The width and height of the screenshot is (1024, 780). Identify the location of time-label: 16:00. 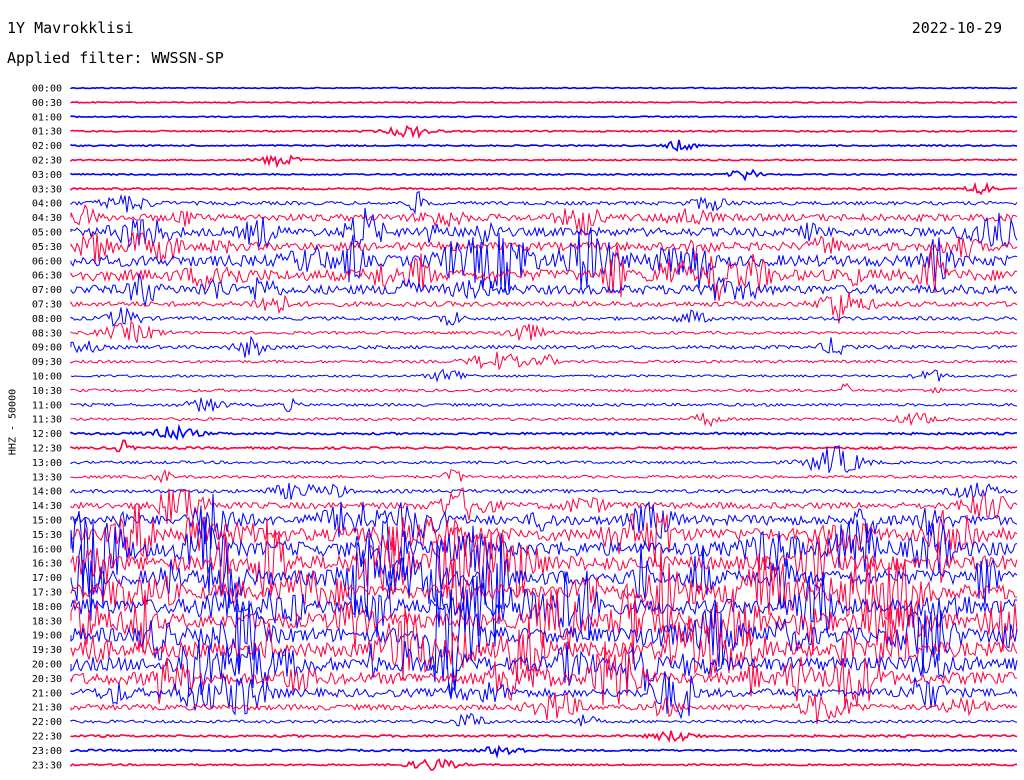
(47, 549).